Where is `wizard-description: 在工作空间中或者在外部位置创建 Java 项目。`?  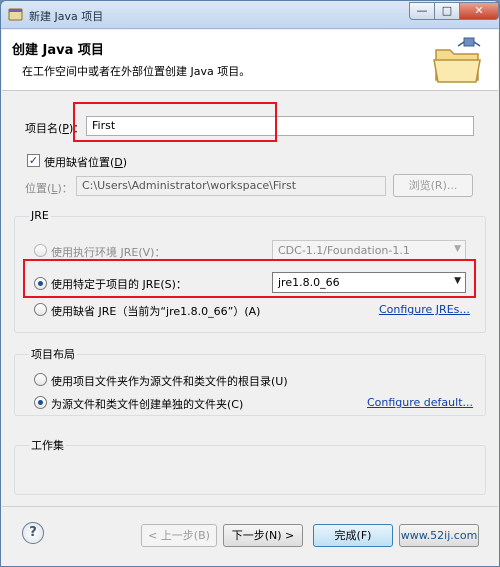
wizard-description: 在工作空间中或者在外部位置创建 Java 项目。 is located at coordinates (136, 71).